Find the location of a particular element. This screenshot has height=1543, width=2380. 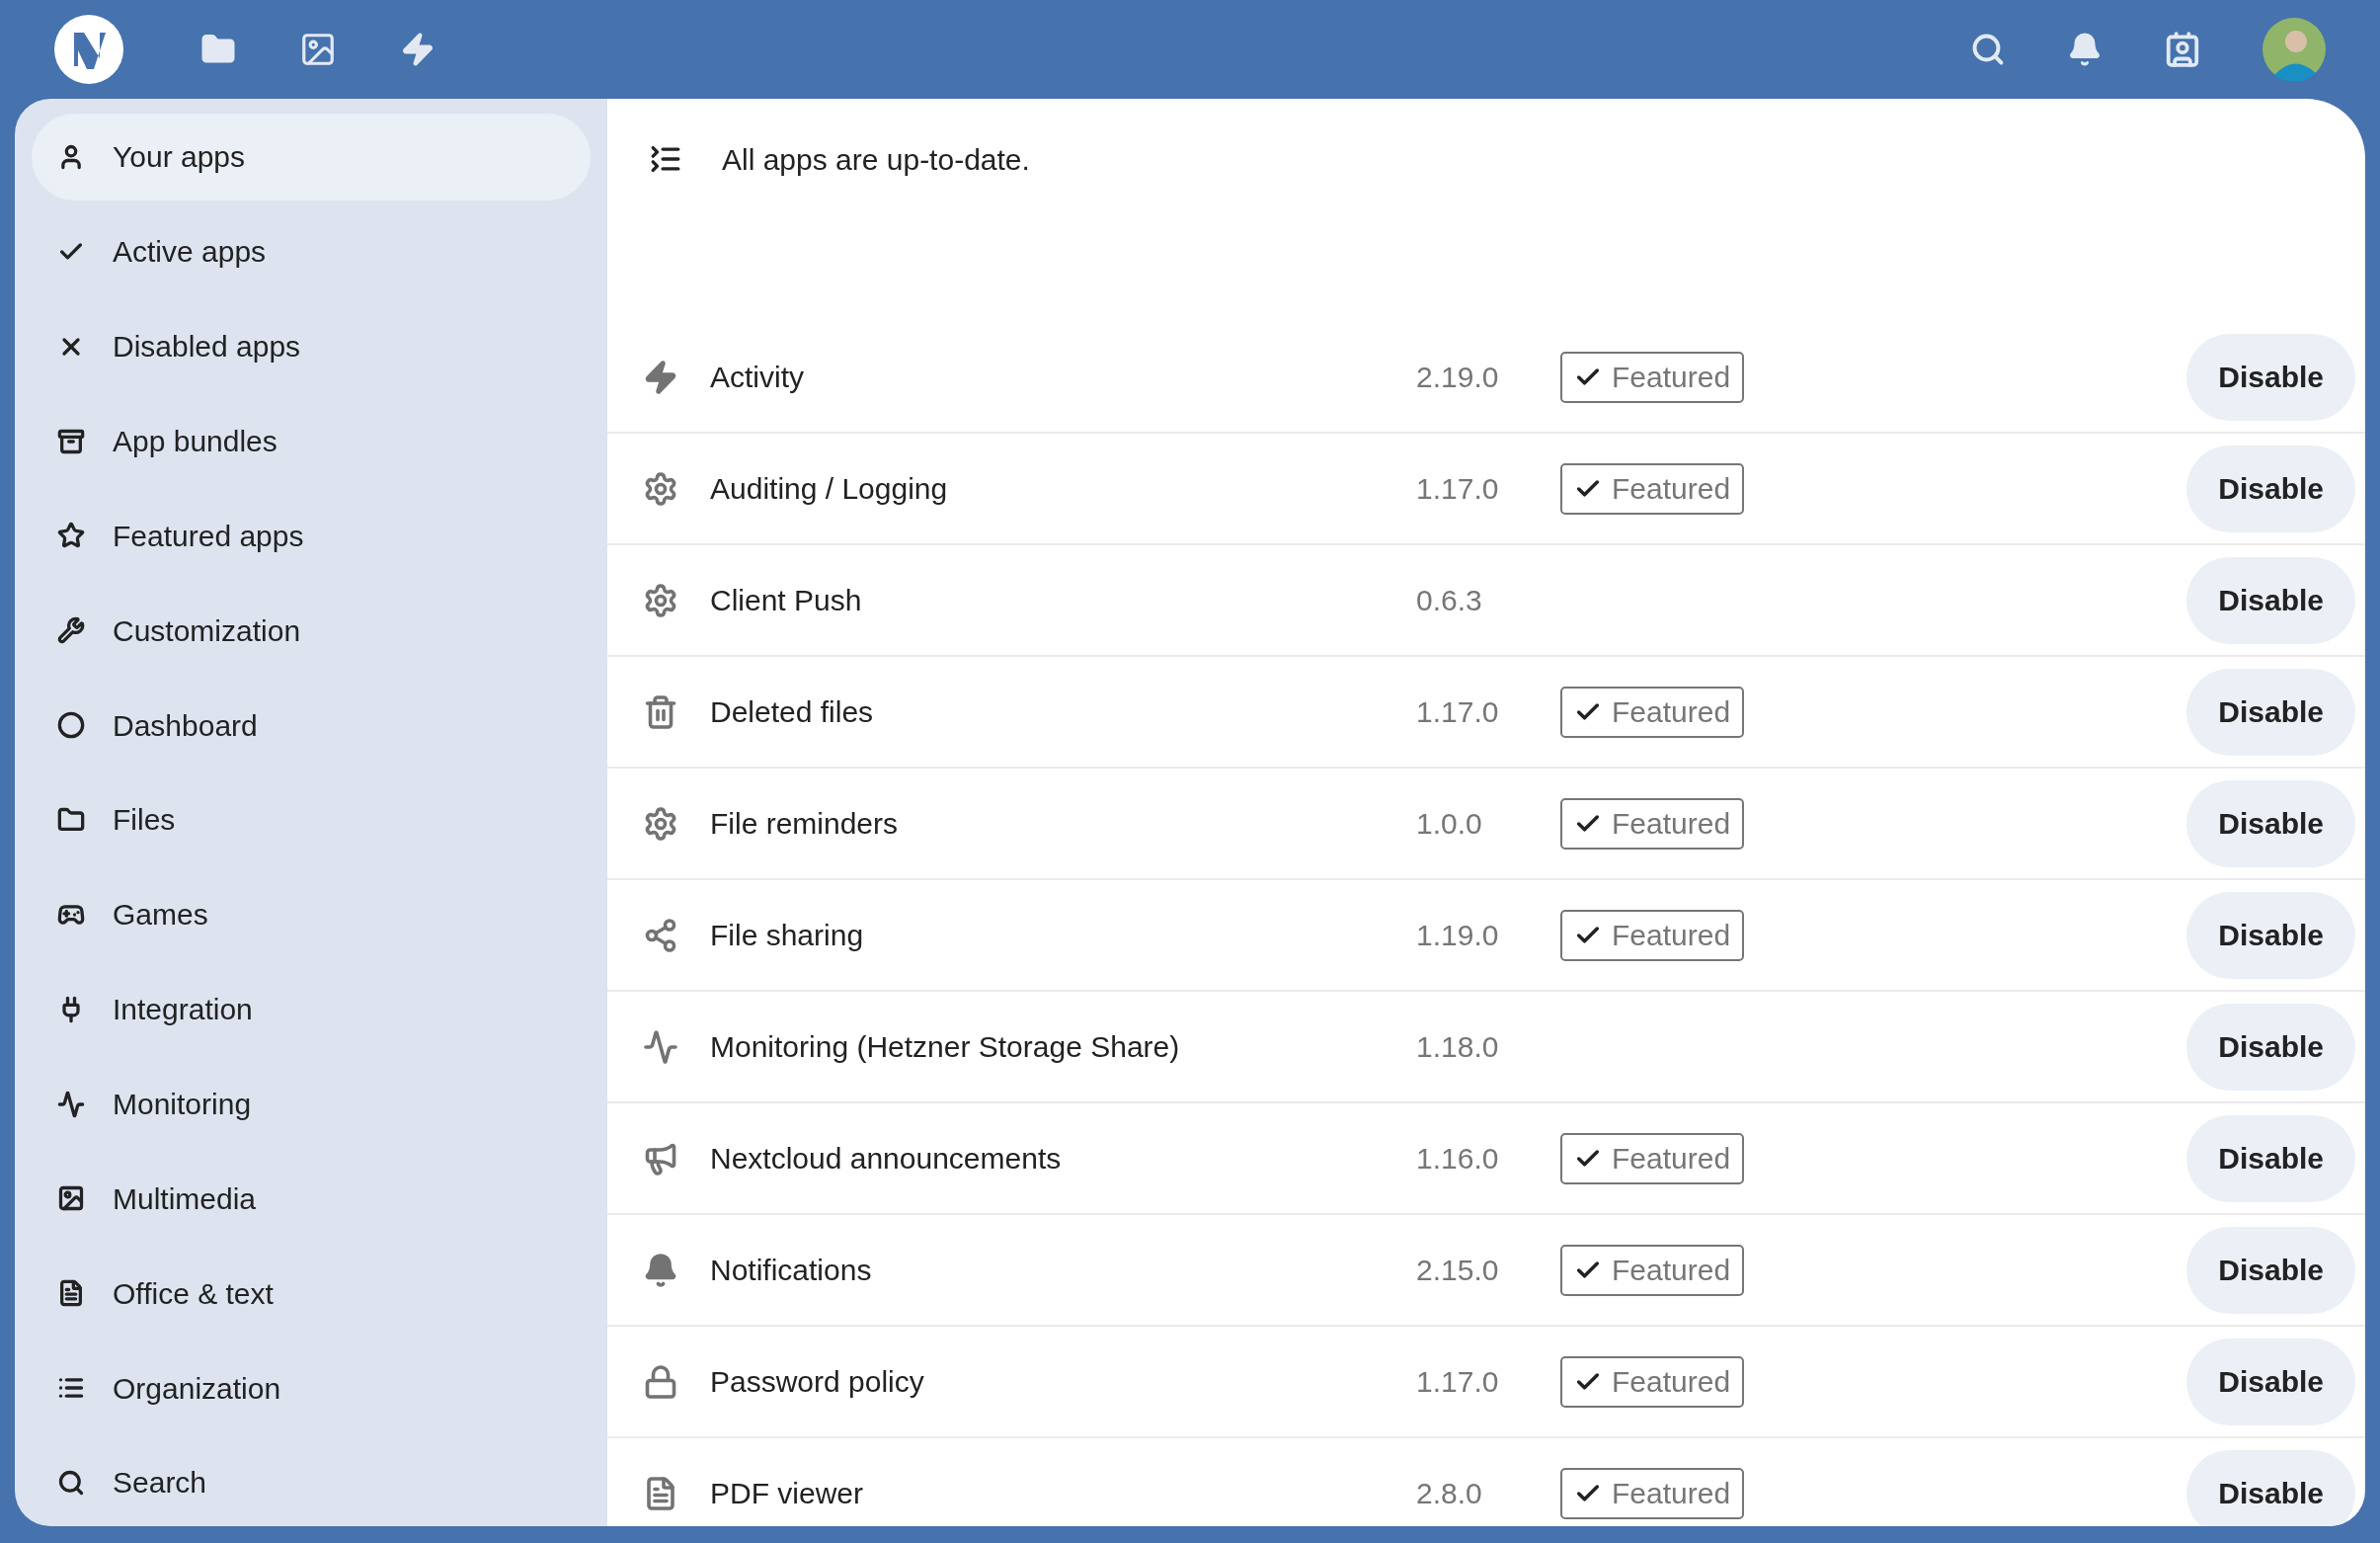

sidebar-item: Monitoring is located at coordinates (311, 1104).